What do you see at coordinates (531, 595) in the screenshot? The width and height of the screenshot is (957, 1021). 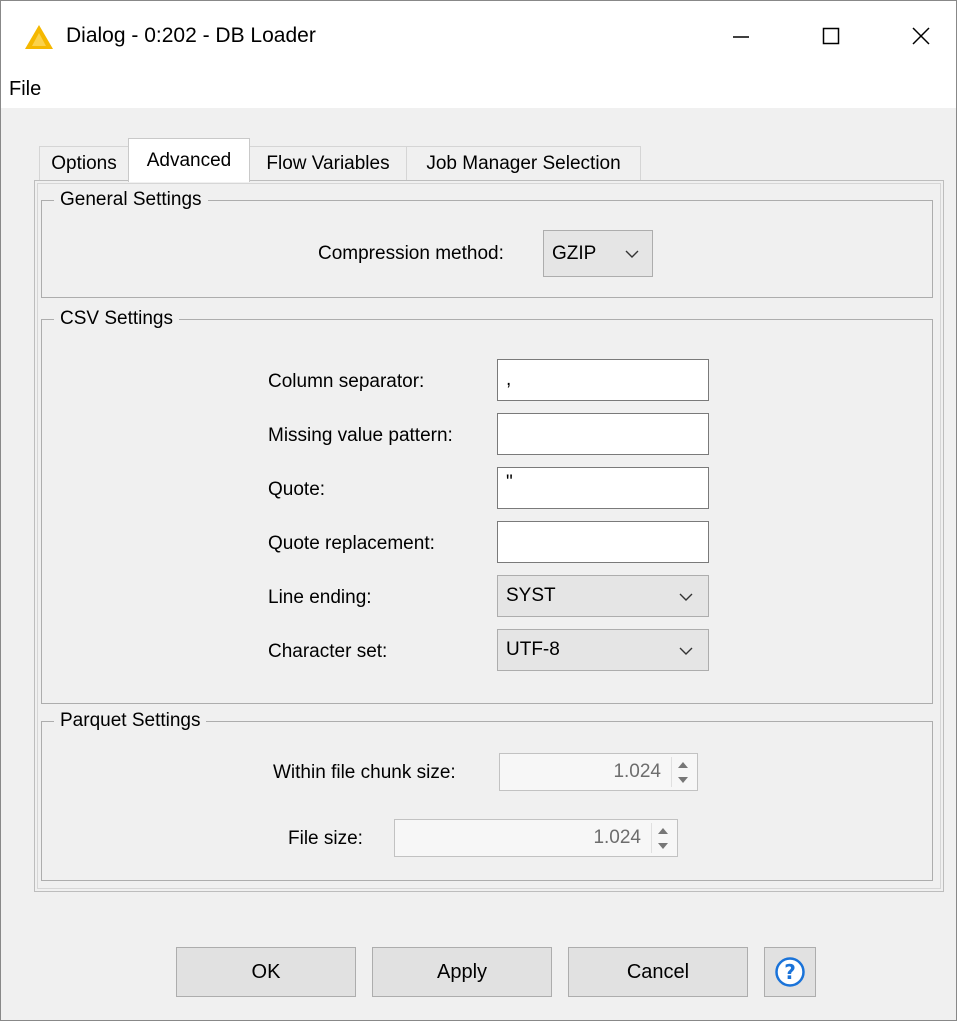 I see `line-ending-value: SYST` at bounding box center [531, 595].